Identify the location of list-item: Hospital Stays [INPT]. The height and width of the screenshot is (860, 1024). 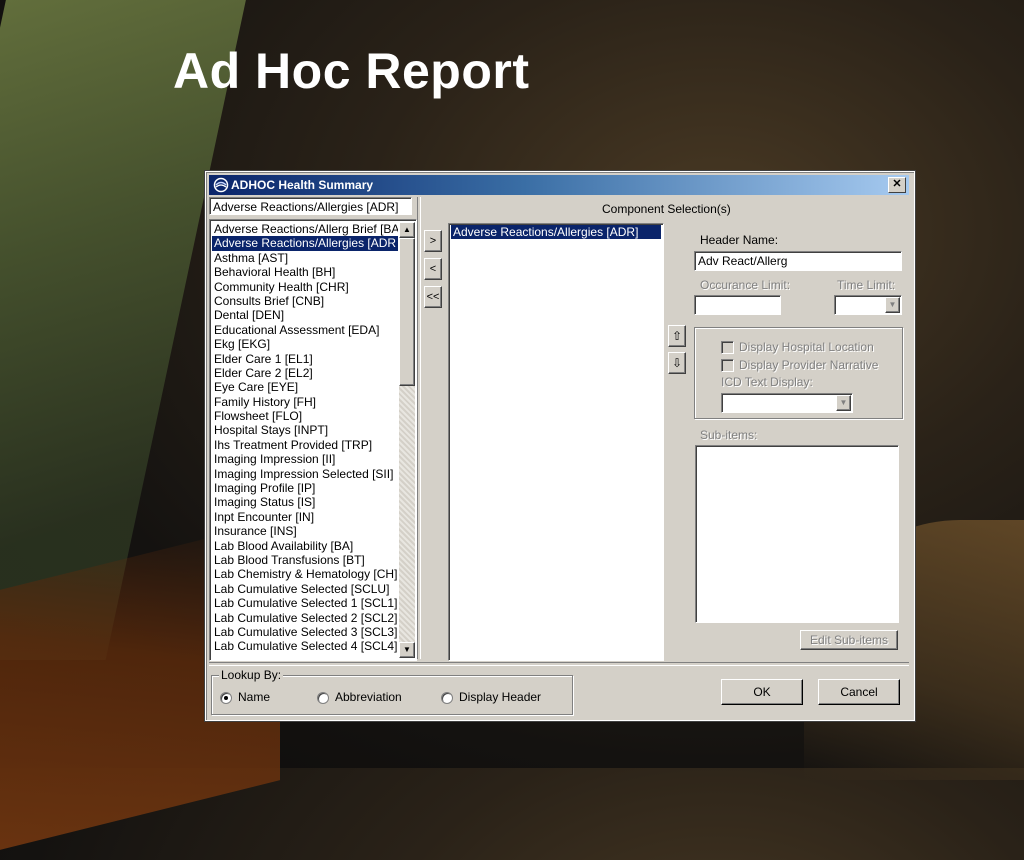
(305, 430).